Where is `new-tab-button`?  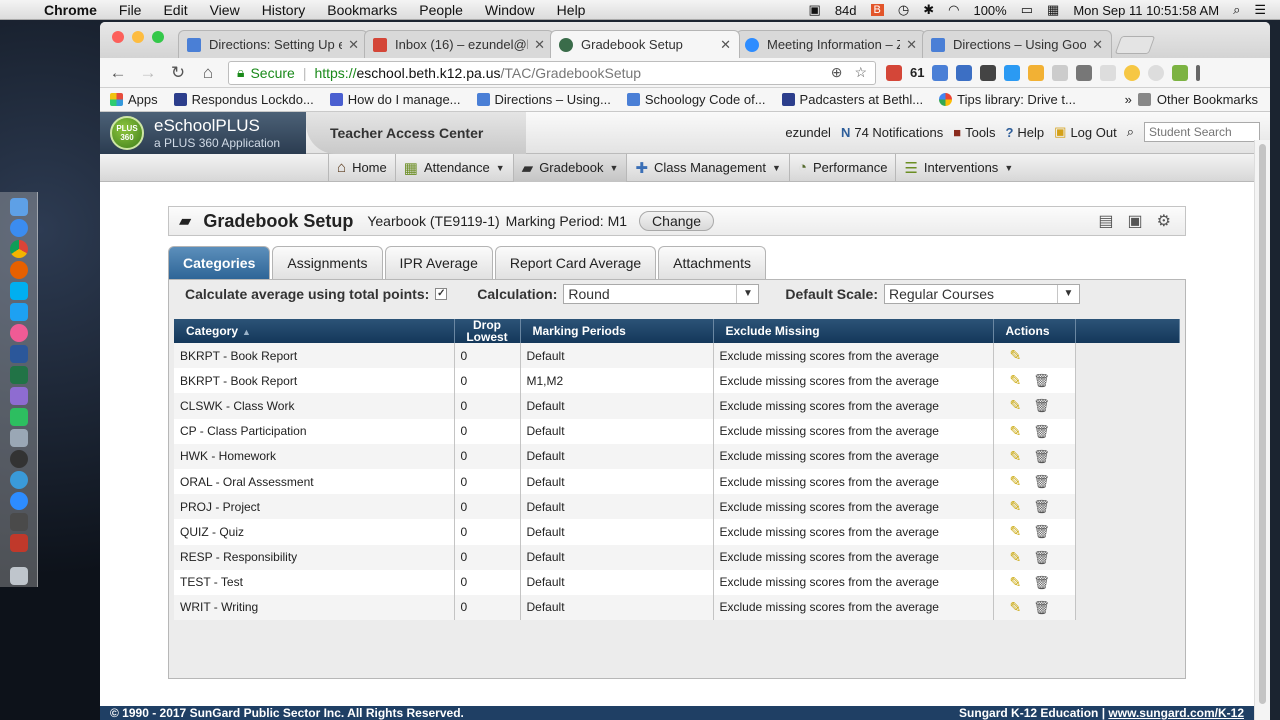
new-tab-button is located at coordinates (1135, 45).